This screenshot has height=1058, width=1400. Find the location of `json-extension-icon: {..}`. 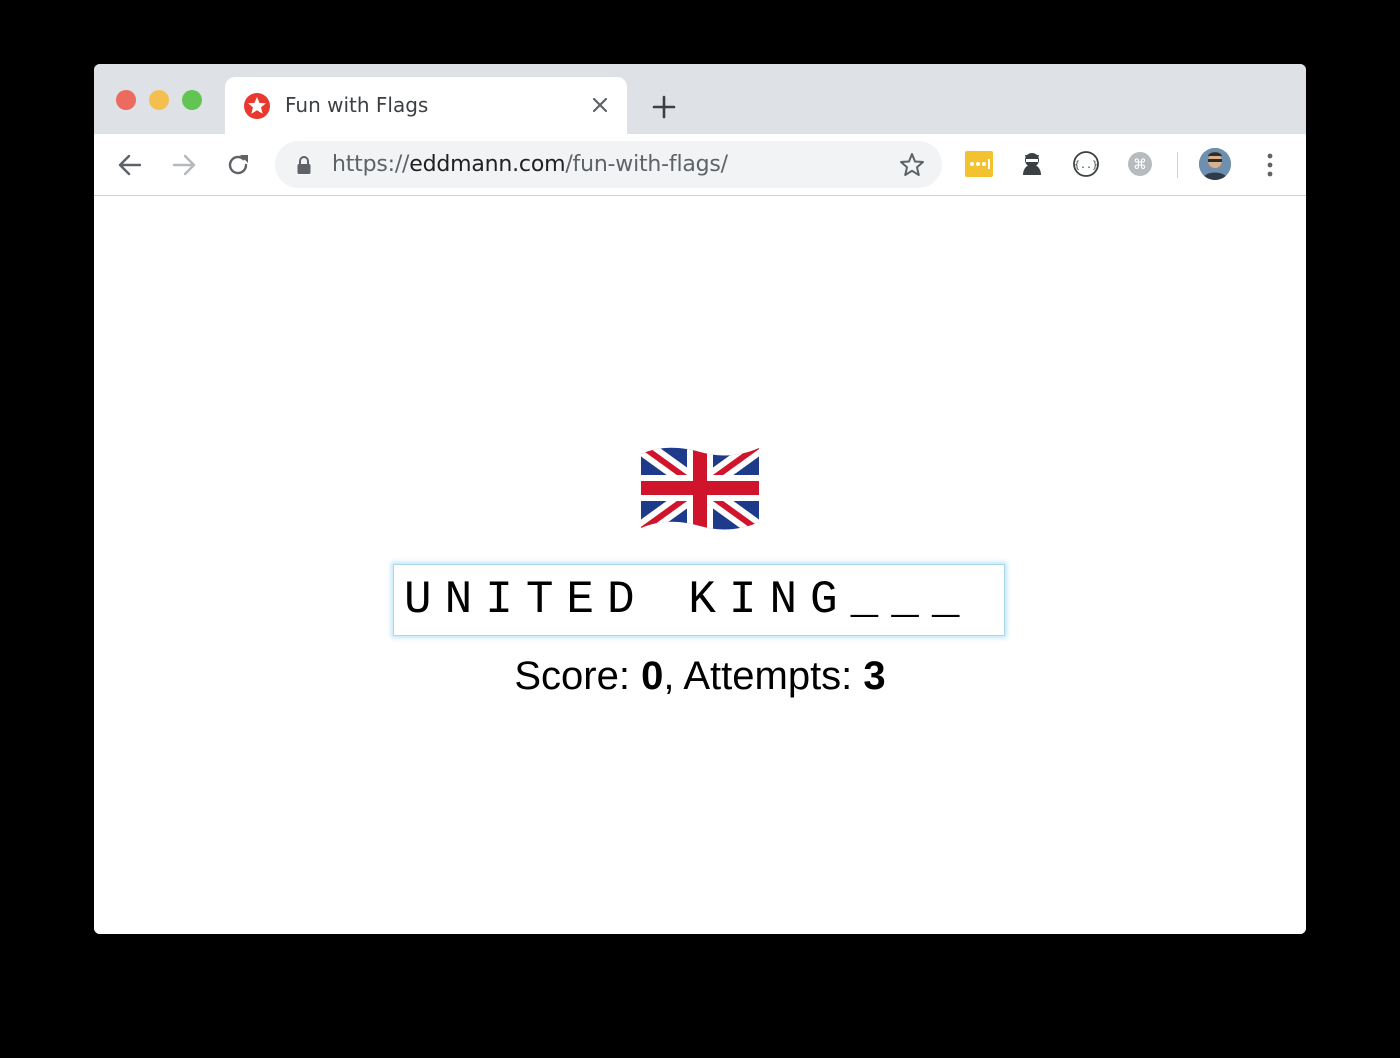

json-extension-icon: {..} is located at coordinates (1086, 164).